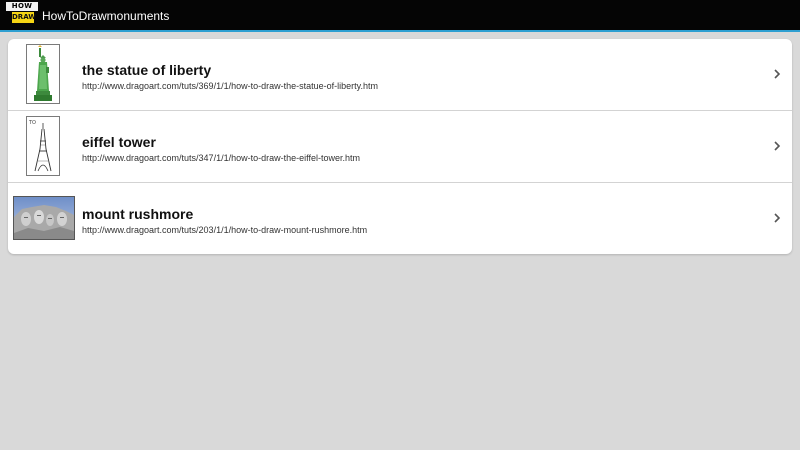 Image resolution: width=800 pixels, height=450 pixels. Describe the element at coordinates (138, 214) in the screenshot. I see `item-title: mount rushmore` at that location.